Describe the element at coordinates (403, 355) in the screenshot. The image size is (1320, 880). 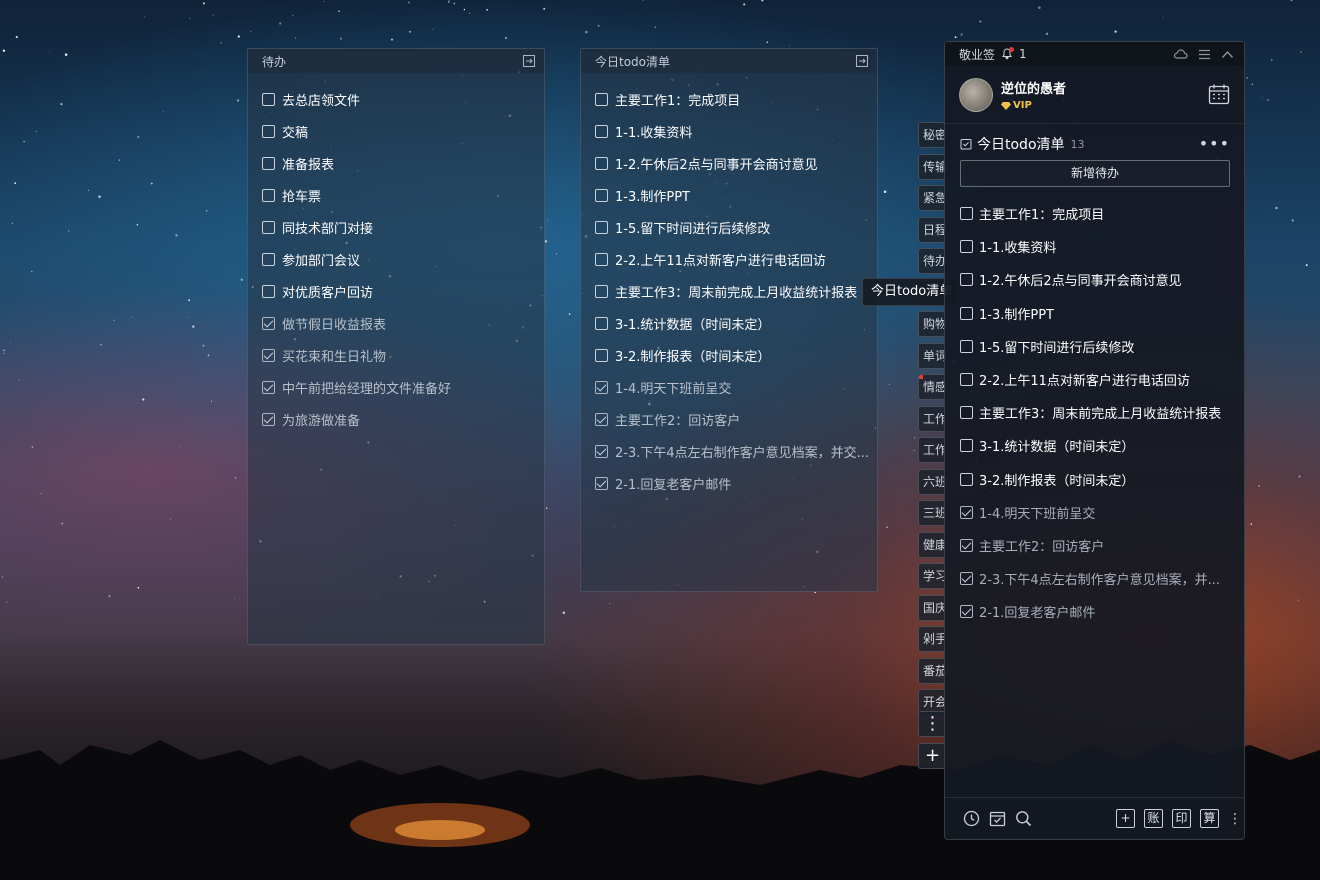
I see `todo-item: 买花束和生日礼物` at that location.